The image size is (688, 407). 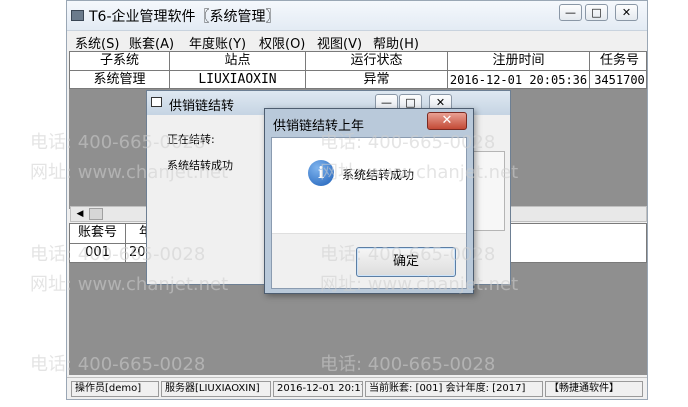 I want to click on message-box-body: i 系统结转成功 确定, so click(x=369, y=213).